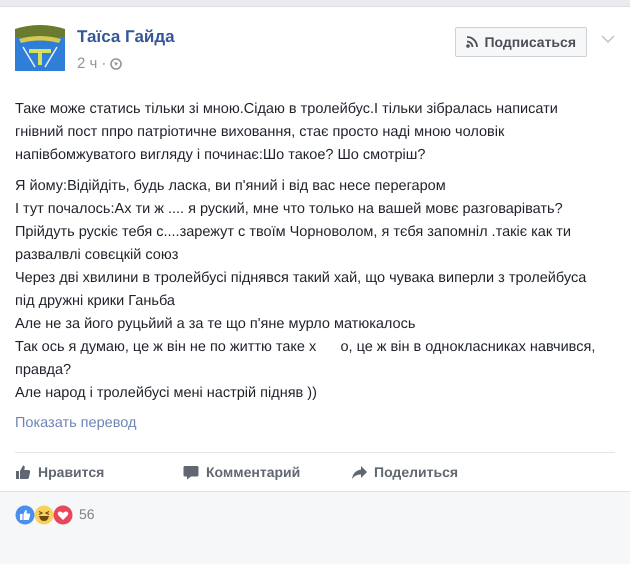 This screenshot has width=630, height=564. I want to click on like-reaction-icon, so click(25, 514).